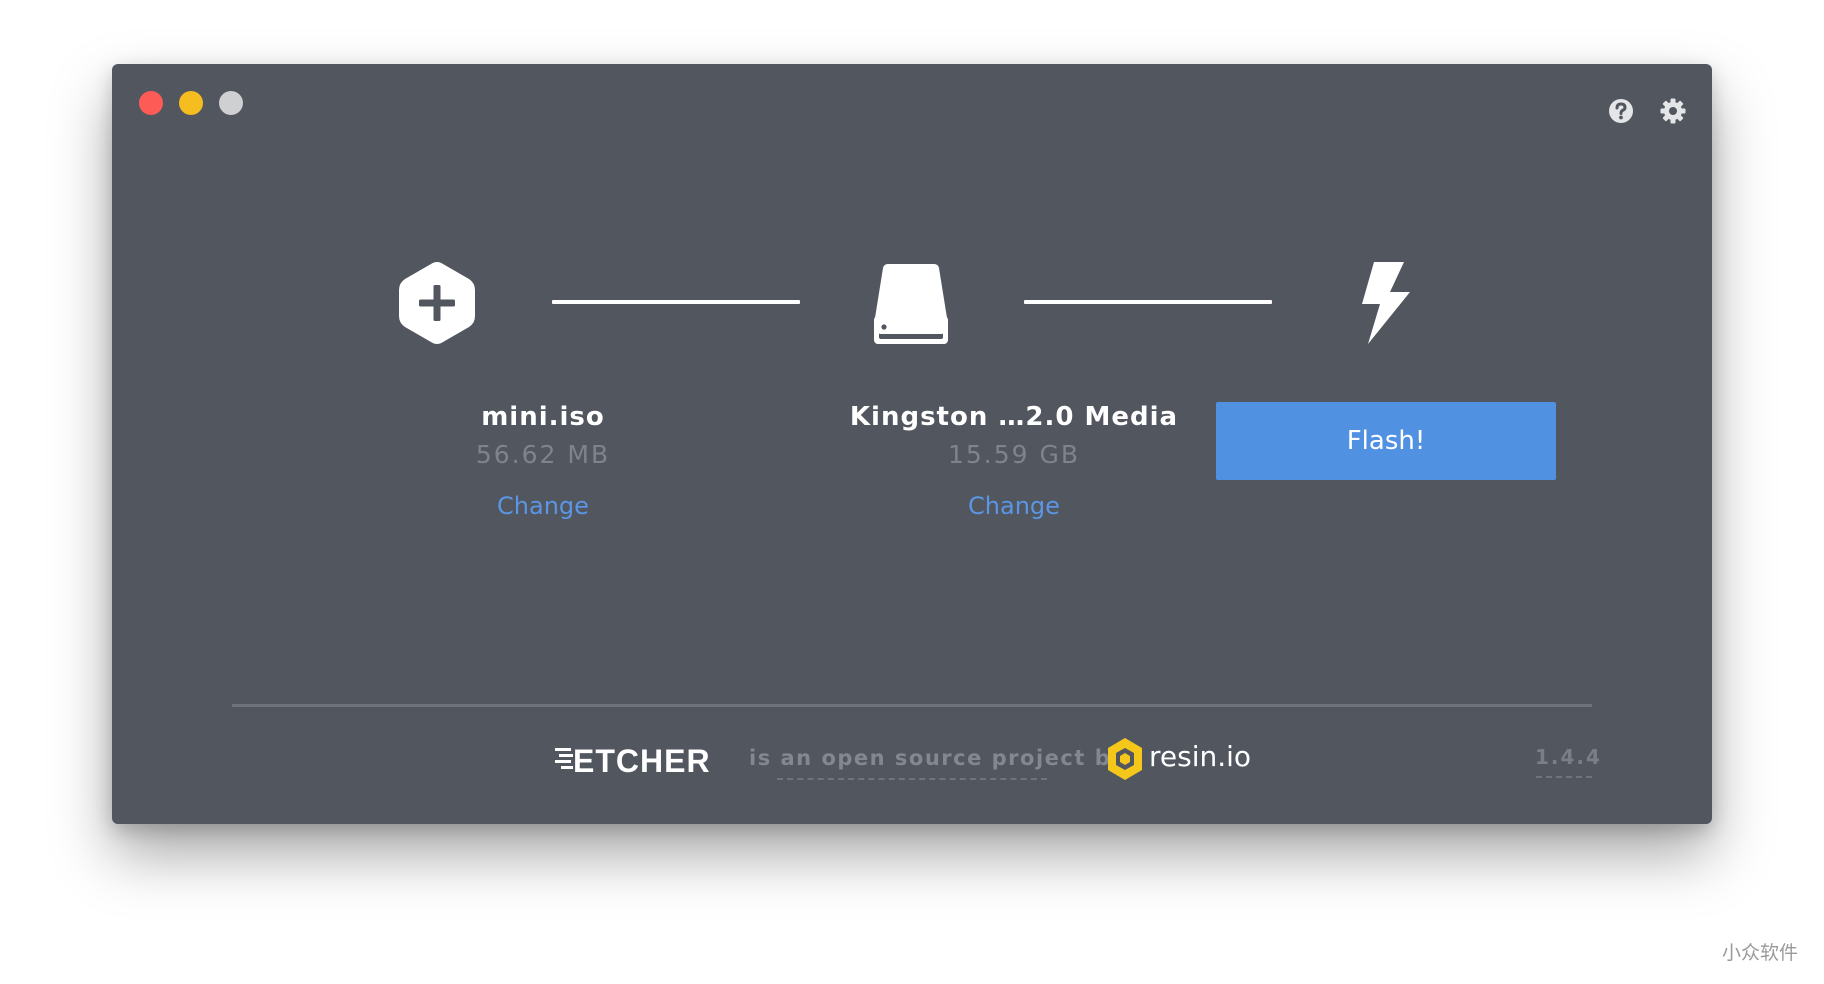 The height and width of the screenshot is (984, 1824). Describe the element at coordinates (543, 454) in the screenshot. I see `image-size: 56.62 MB` at that location.